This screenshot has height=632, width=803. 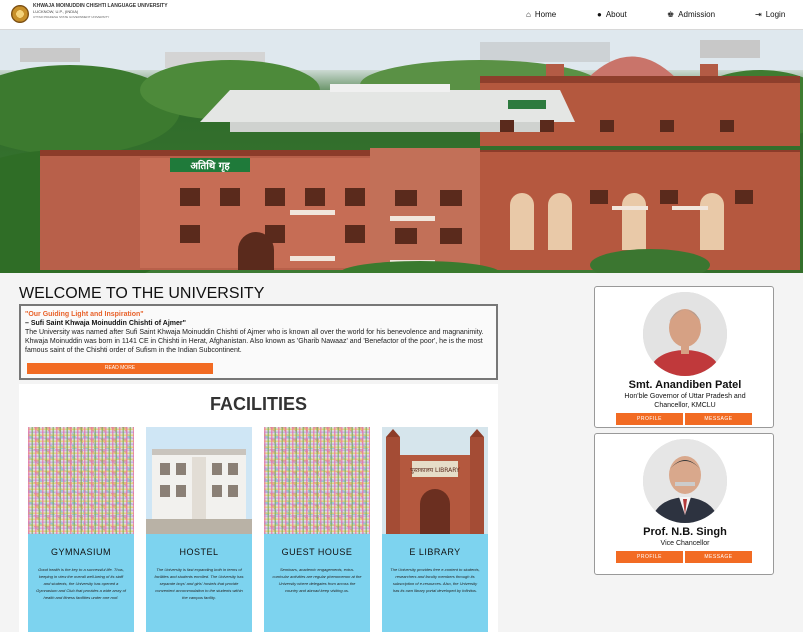 What do you see at coordinates (545, 14) in the screenshot?
I see `nav-home-label: Home` at bounding box center [545, 14].